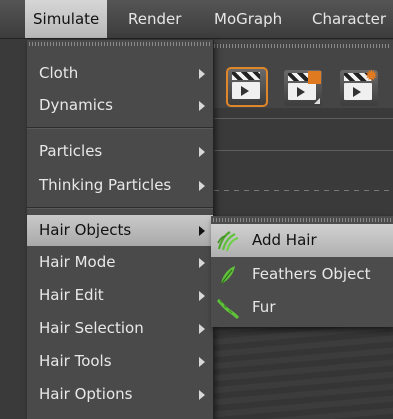 This screenshot has height=419, width=393. What do you see at coordinates (120, 73) in the screenshot?
I see `menu-item-cloth: Cloth` at bounding box center [120, 73].